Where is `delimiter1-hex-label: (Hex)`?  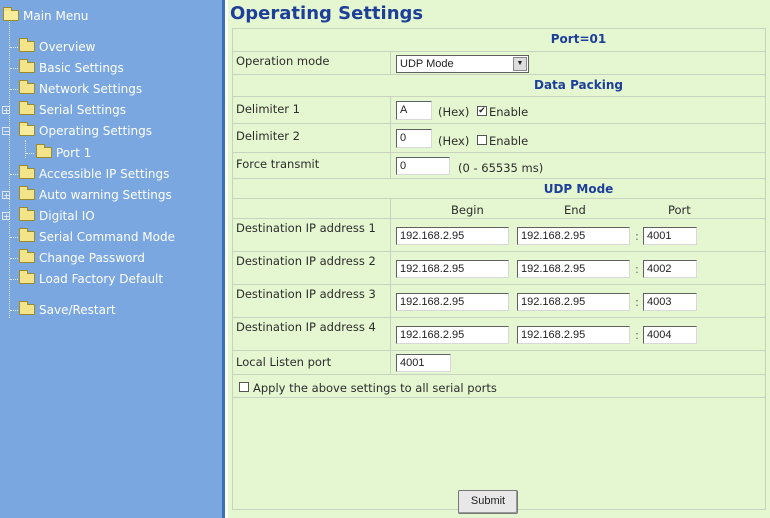 delimiter1-hex-label: (Hex) is located at coordinates (454, 112).